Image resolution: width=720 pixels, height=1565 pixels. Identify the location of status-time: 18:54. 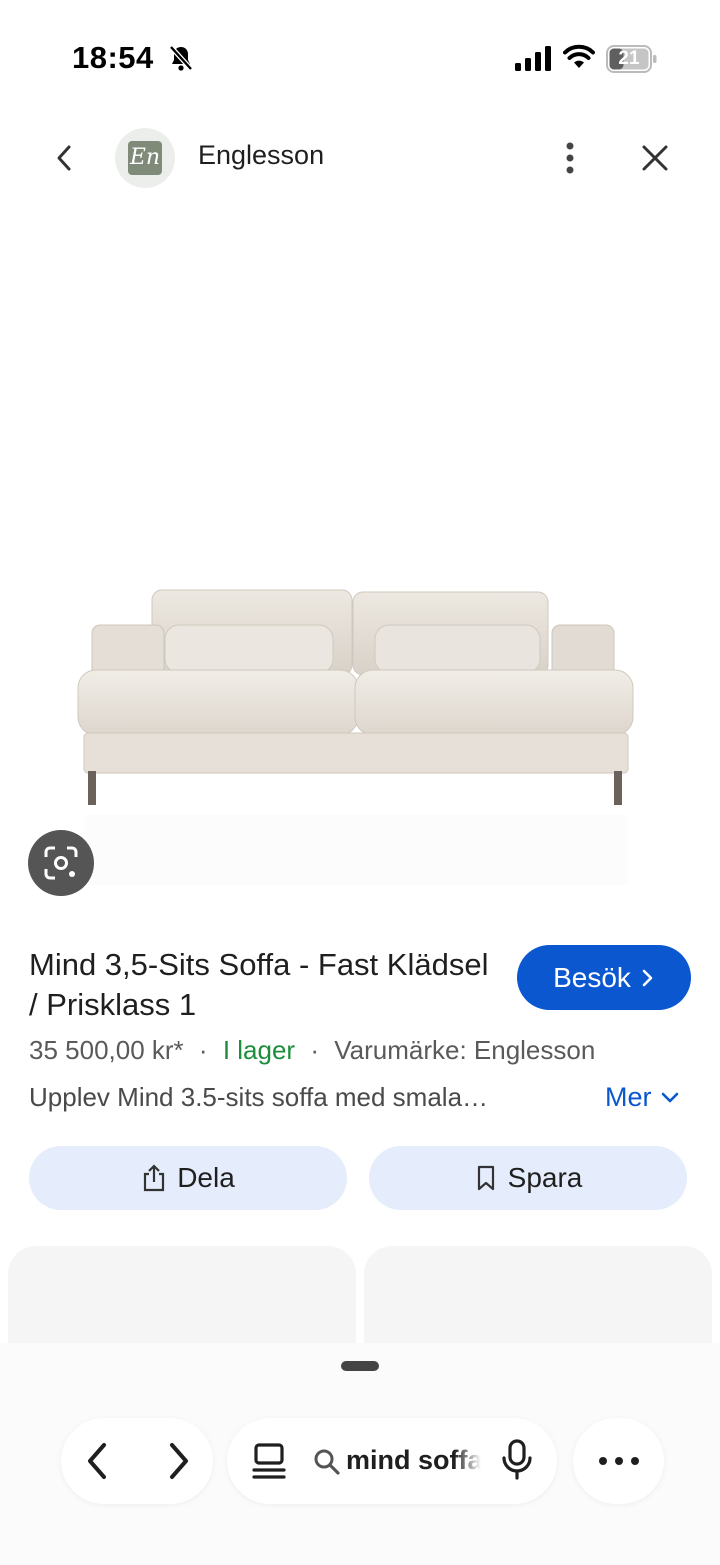
(113, 57).